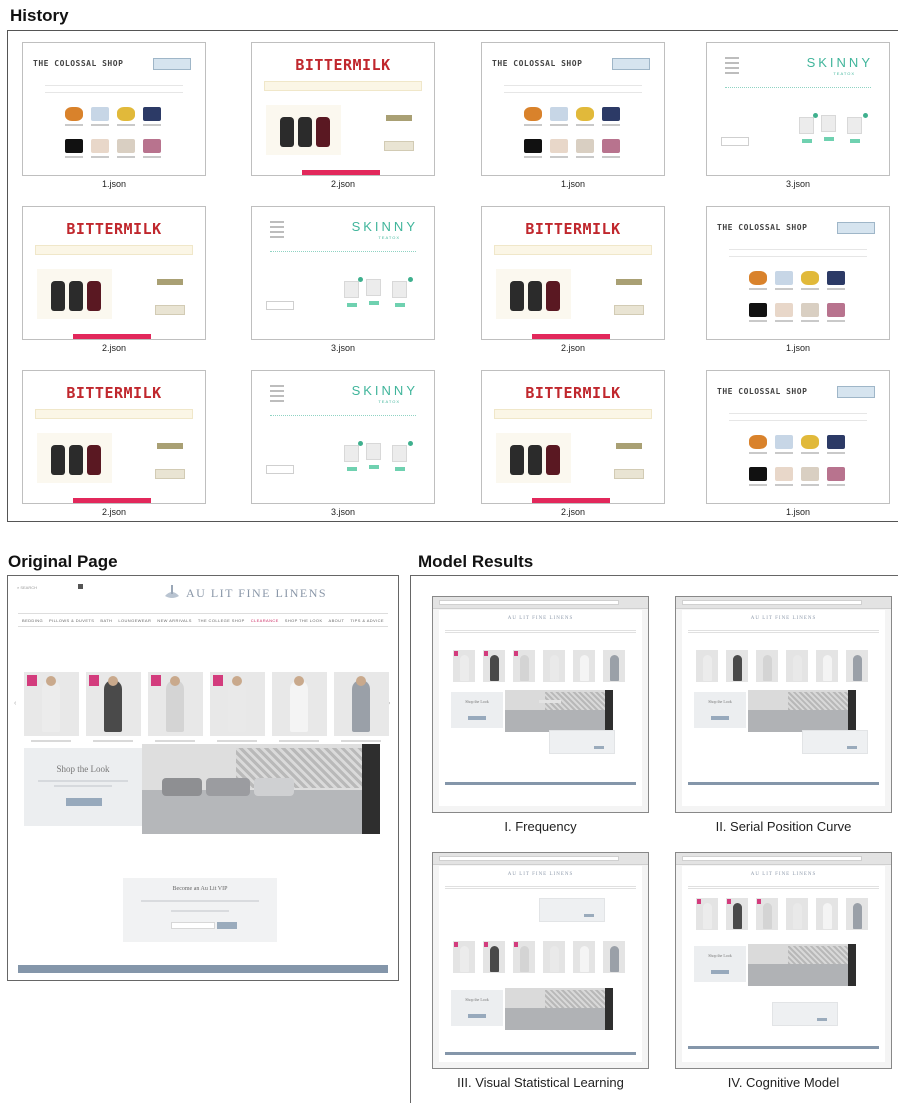 This screenshot has width=898, height=1103. Describe the element at coordinates (174, 620) in the screenshot. I see `nav-item: NEW ARRIVALS` at that location.